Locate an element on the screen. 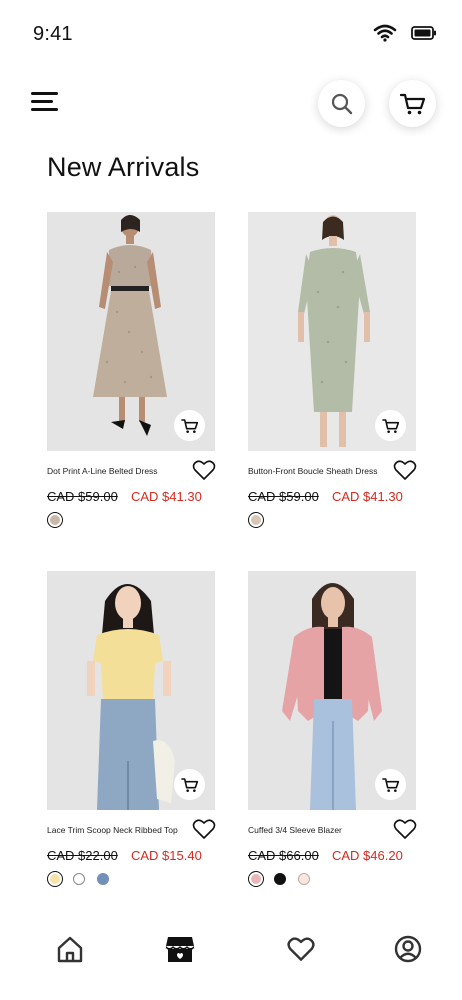  product-name-row: Dot Print A-Line Belted Dress is located at coordinates (131, 469).